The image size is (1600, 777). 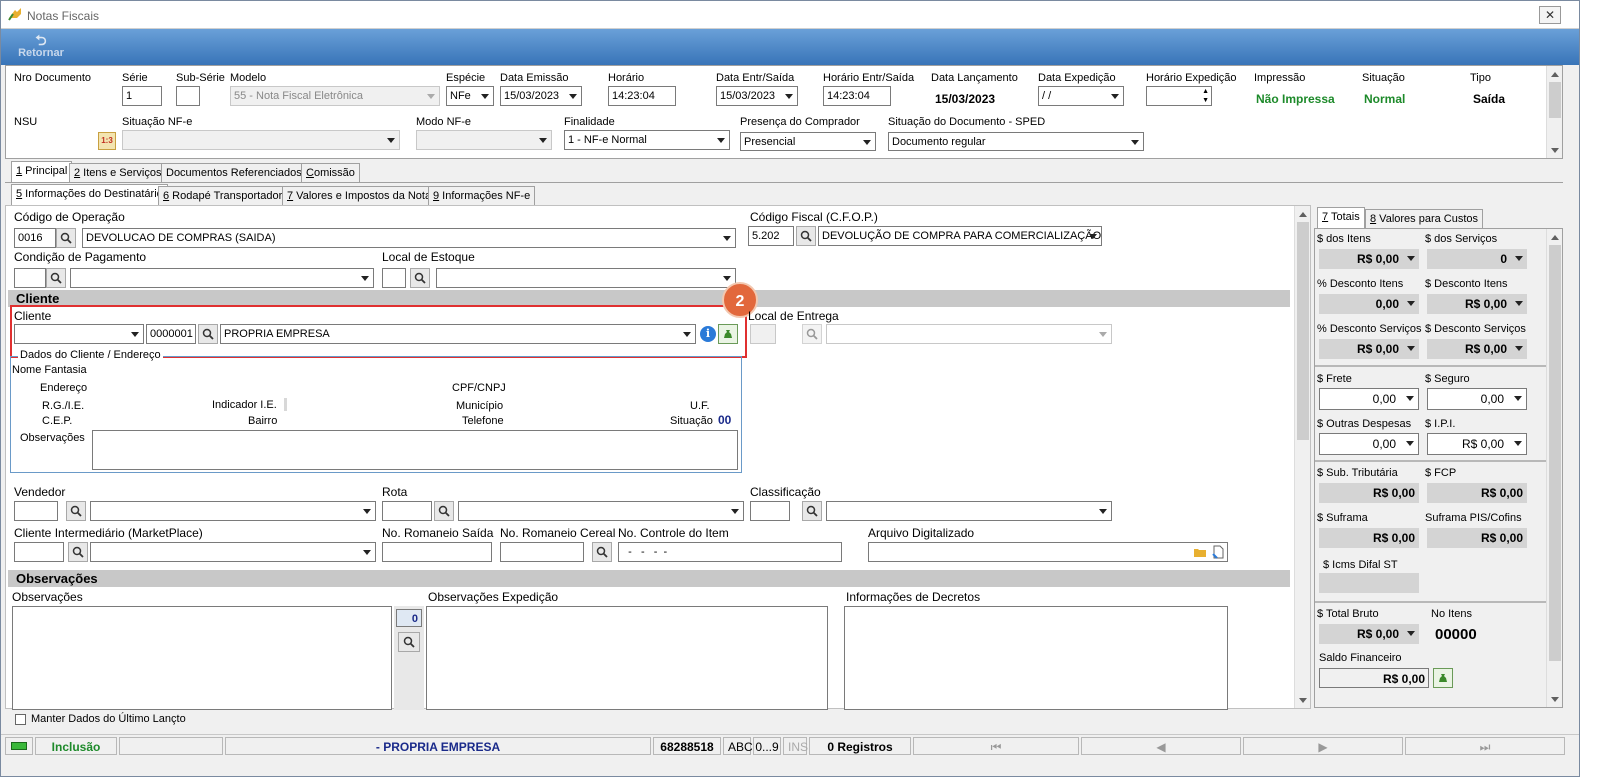 I want to click on sit-doc-select: Documento regular, so click(x=1016, y=141).